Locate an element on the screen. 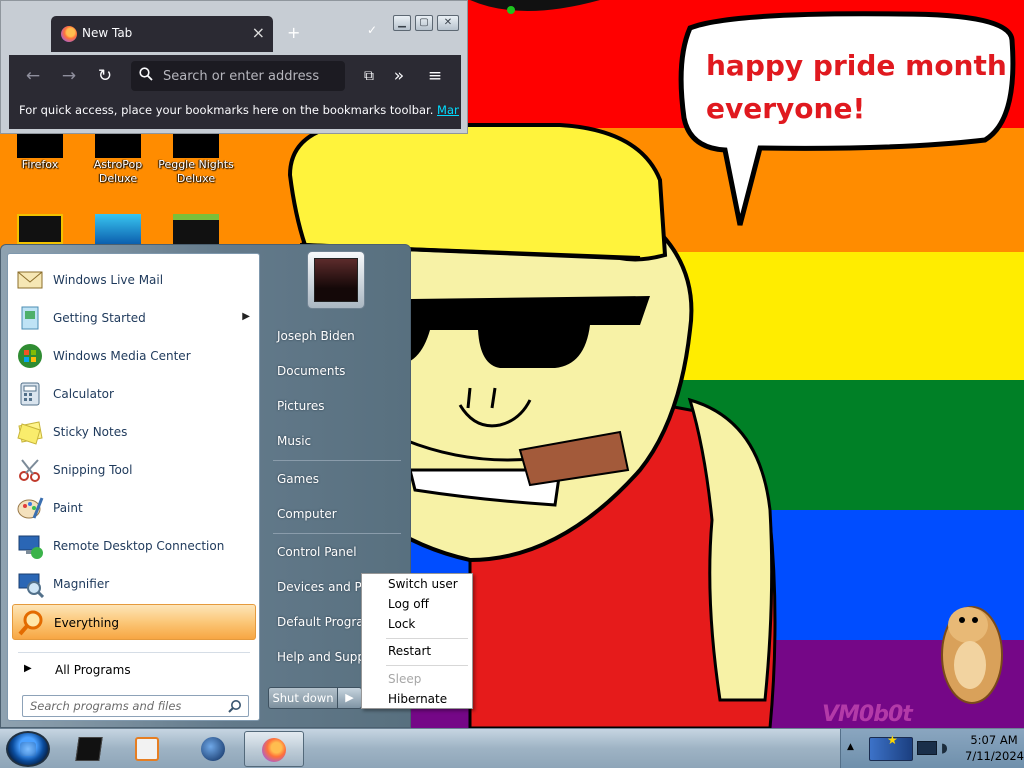 This screenshot has height=768, width=1024. start-search-input is located at coordinates (125, 706).